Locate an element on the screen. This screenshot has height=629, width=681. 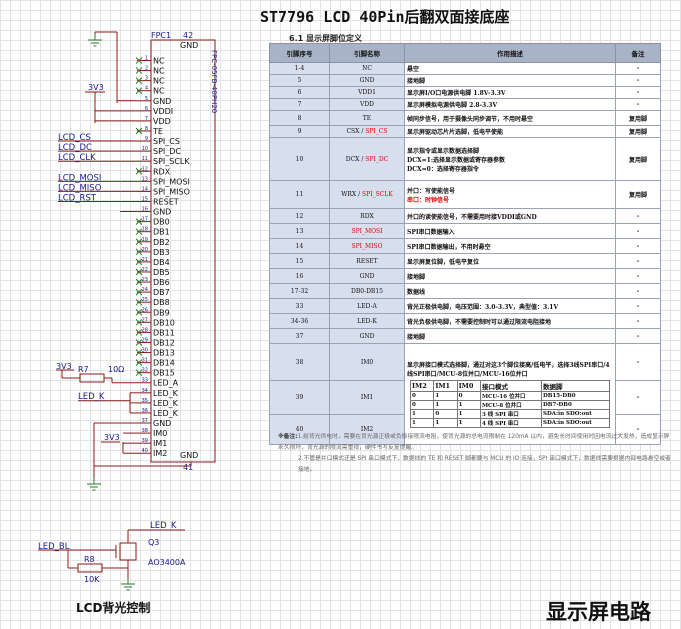
header-pin-name: 引脚名称 is located at coordinates (367, 53).